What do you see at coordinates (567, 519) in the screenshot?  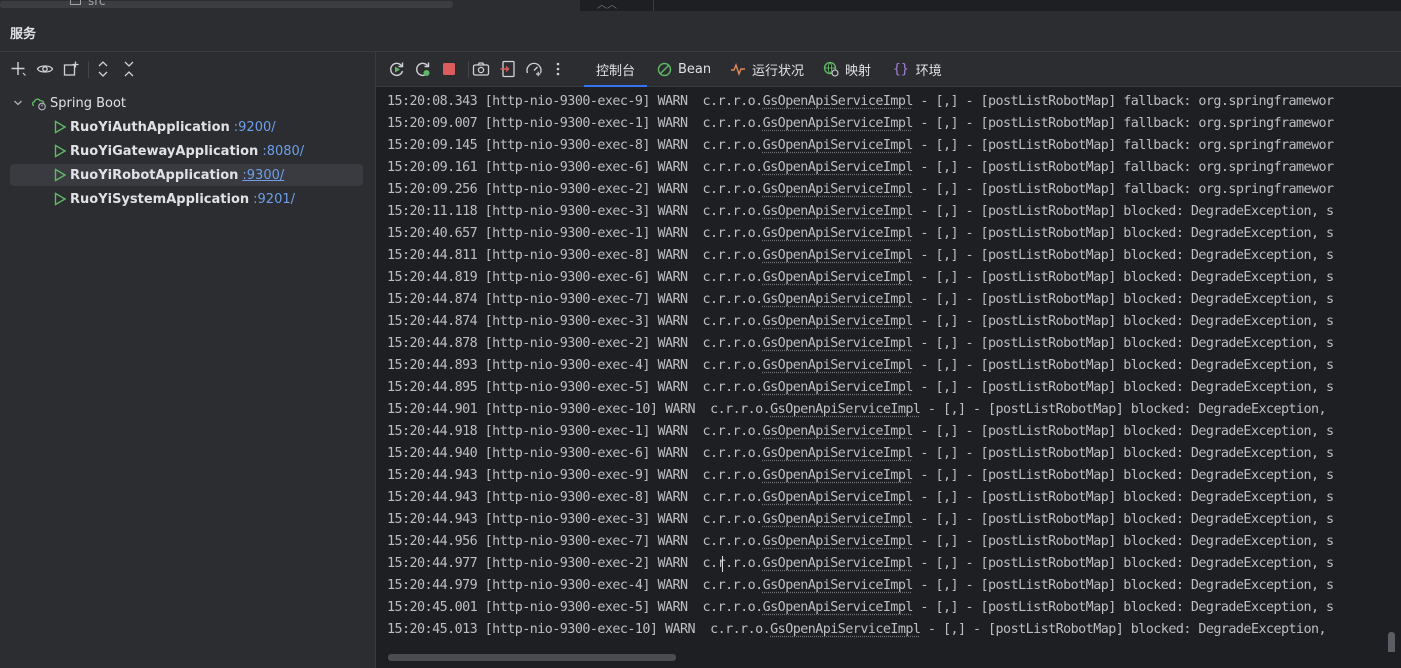 I see `log-thread: [http-nio-9300-exec-3]` at bounding box center [567, 519].